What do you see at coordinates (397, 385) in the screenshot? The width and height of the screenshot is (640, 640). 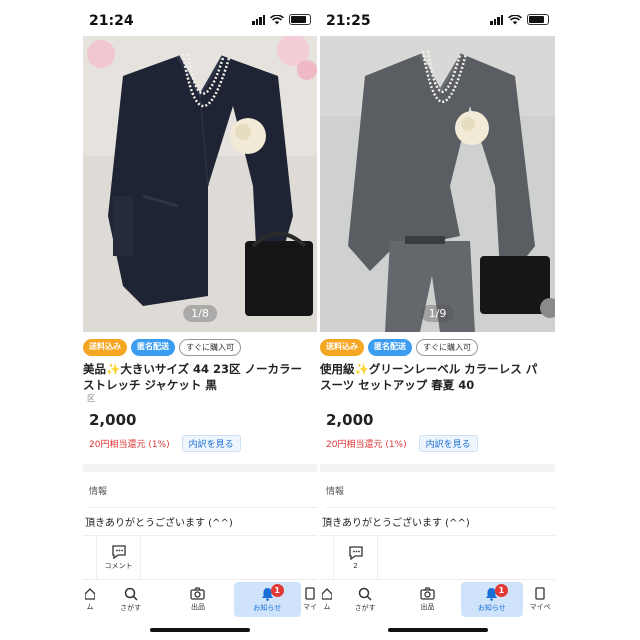 I see `product-title-line2: スーツ セットアップ 春夏 40` at bounding box center [397, 385].